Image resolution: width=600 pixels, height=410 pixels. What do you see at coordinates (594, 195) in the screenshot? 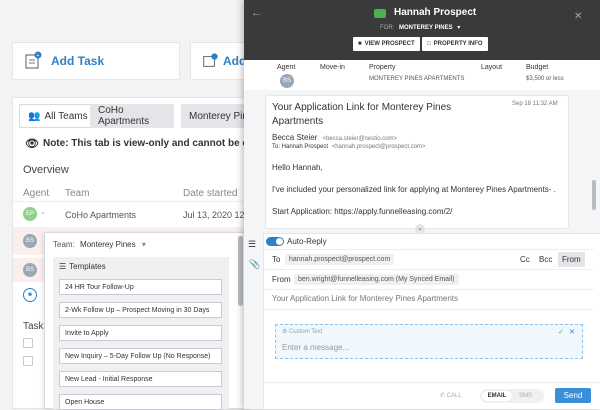
I see `thread-scrollbar` at bounding box center [594, 195].